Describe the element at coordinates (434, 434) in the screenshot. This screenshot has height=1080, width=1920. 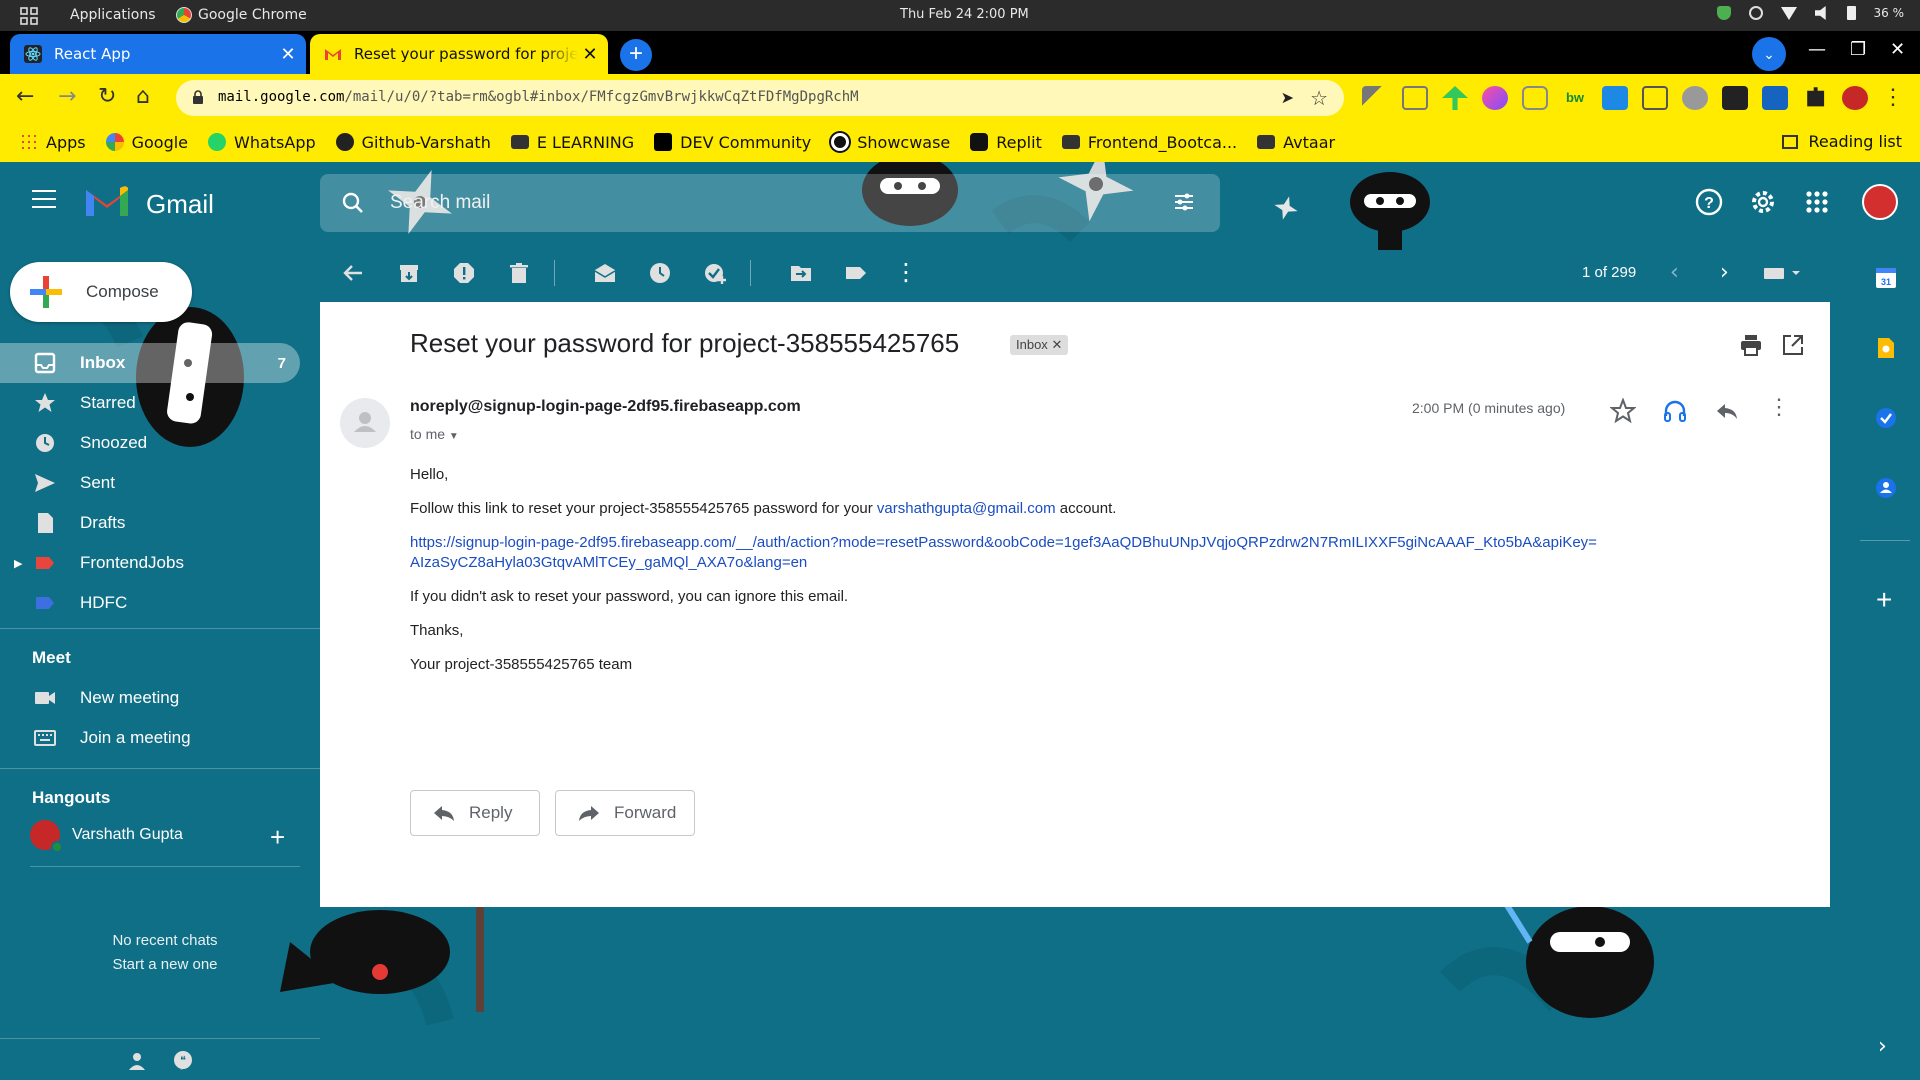
I see `recipient-details: to me ▼` at that location.